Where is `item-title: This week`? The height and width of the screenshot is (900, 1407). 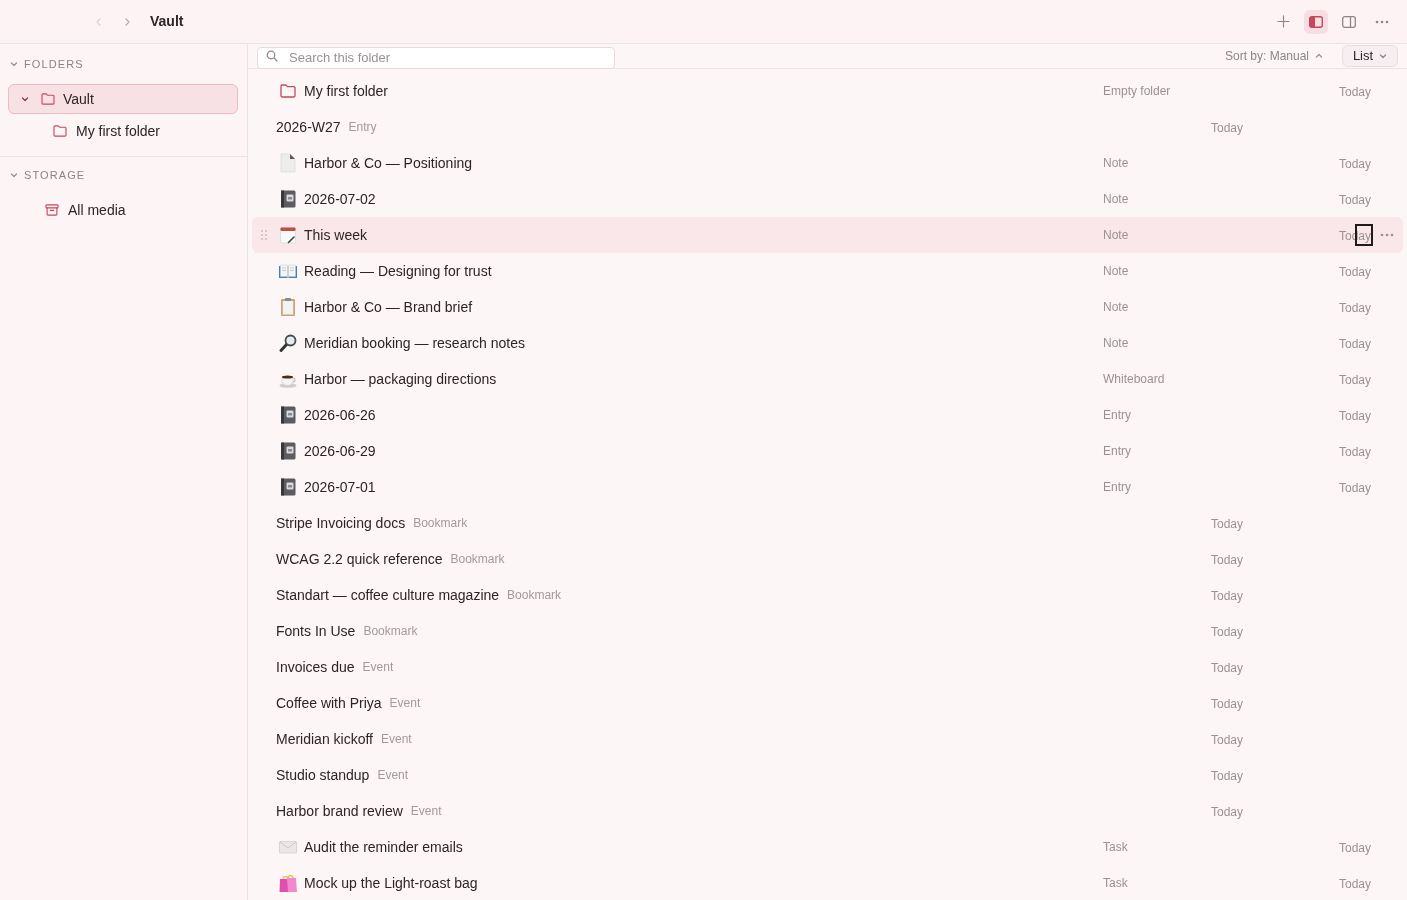 item-title: This week is located at coordinates (336, 235).